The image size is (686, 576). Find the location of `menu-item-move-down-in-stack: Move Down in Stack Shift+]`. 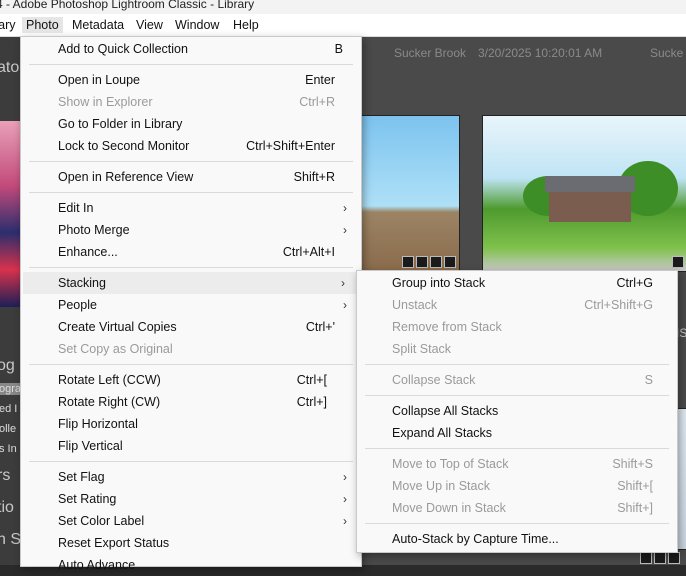

menu-item-move-down-in-stack: Move Down in Stack Shift+] is located at coordinates (509, 508).